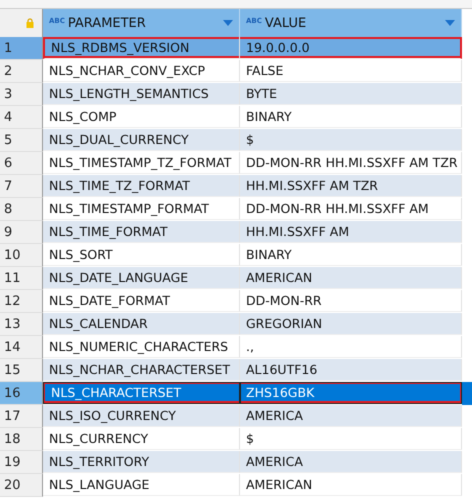 Image resolution: width=472 pixels, height=501 pixels. Describe the element at coordinates (21, 209) in the screenshot. I see `row-number: 8` at that location.